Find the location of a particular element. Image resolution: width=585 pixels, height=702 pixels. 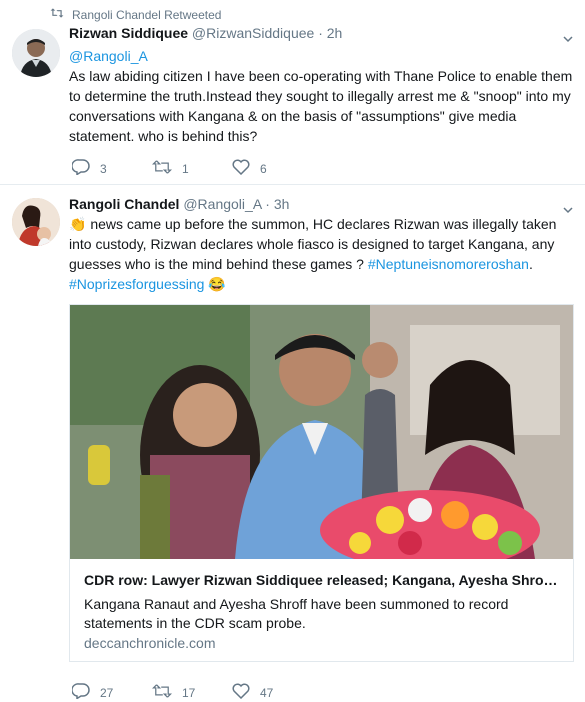

tweet-header: Rangoli Chandel @Rangoli_A · 3h is located at coordinates (179, 204).